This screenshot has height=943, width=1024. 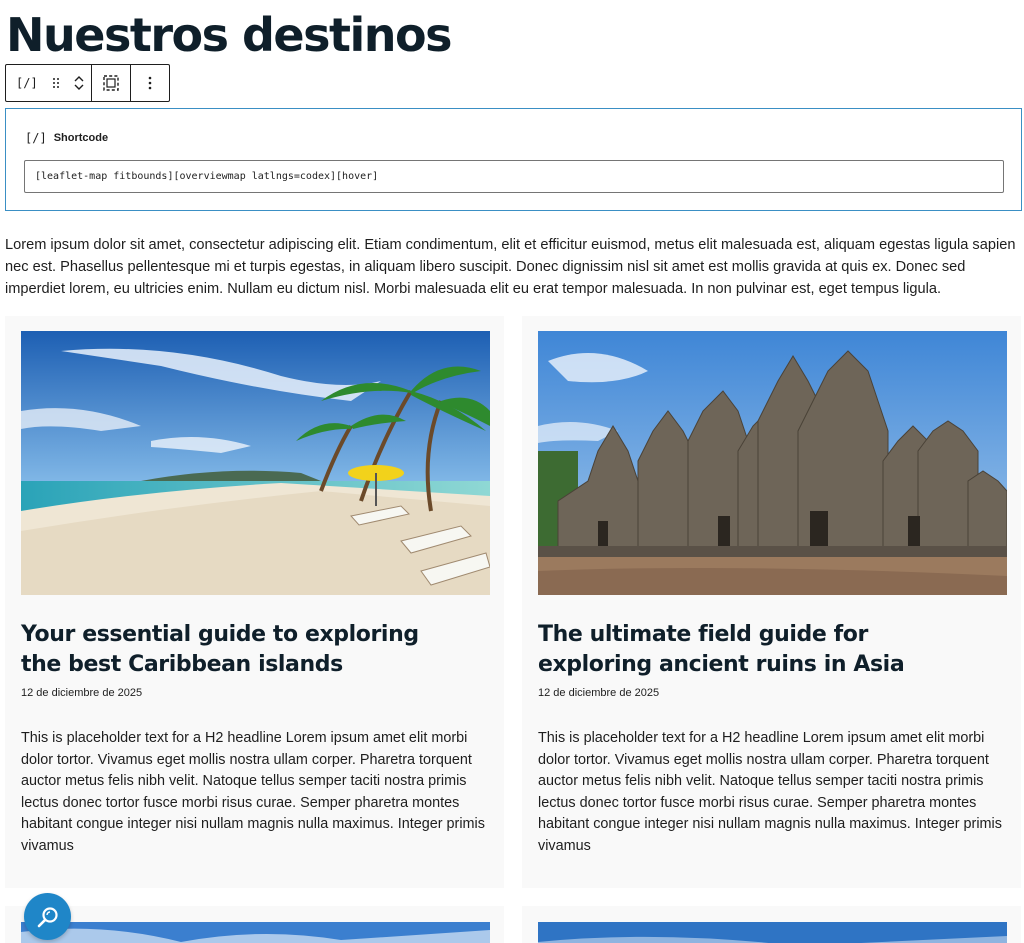 I want to click on search-zoom-icon, so click(x=47, y=916).